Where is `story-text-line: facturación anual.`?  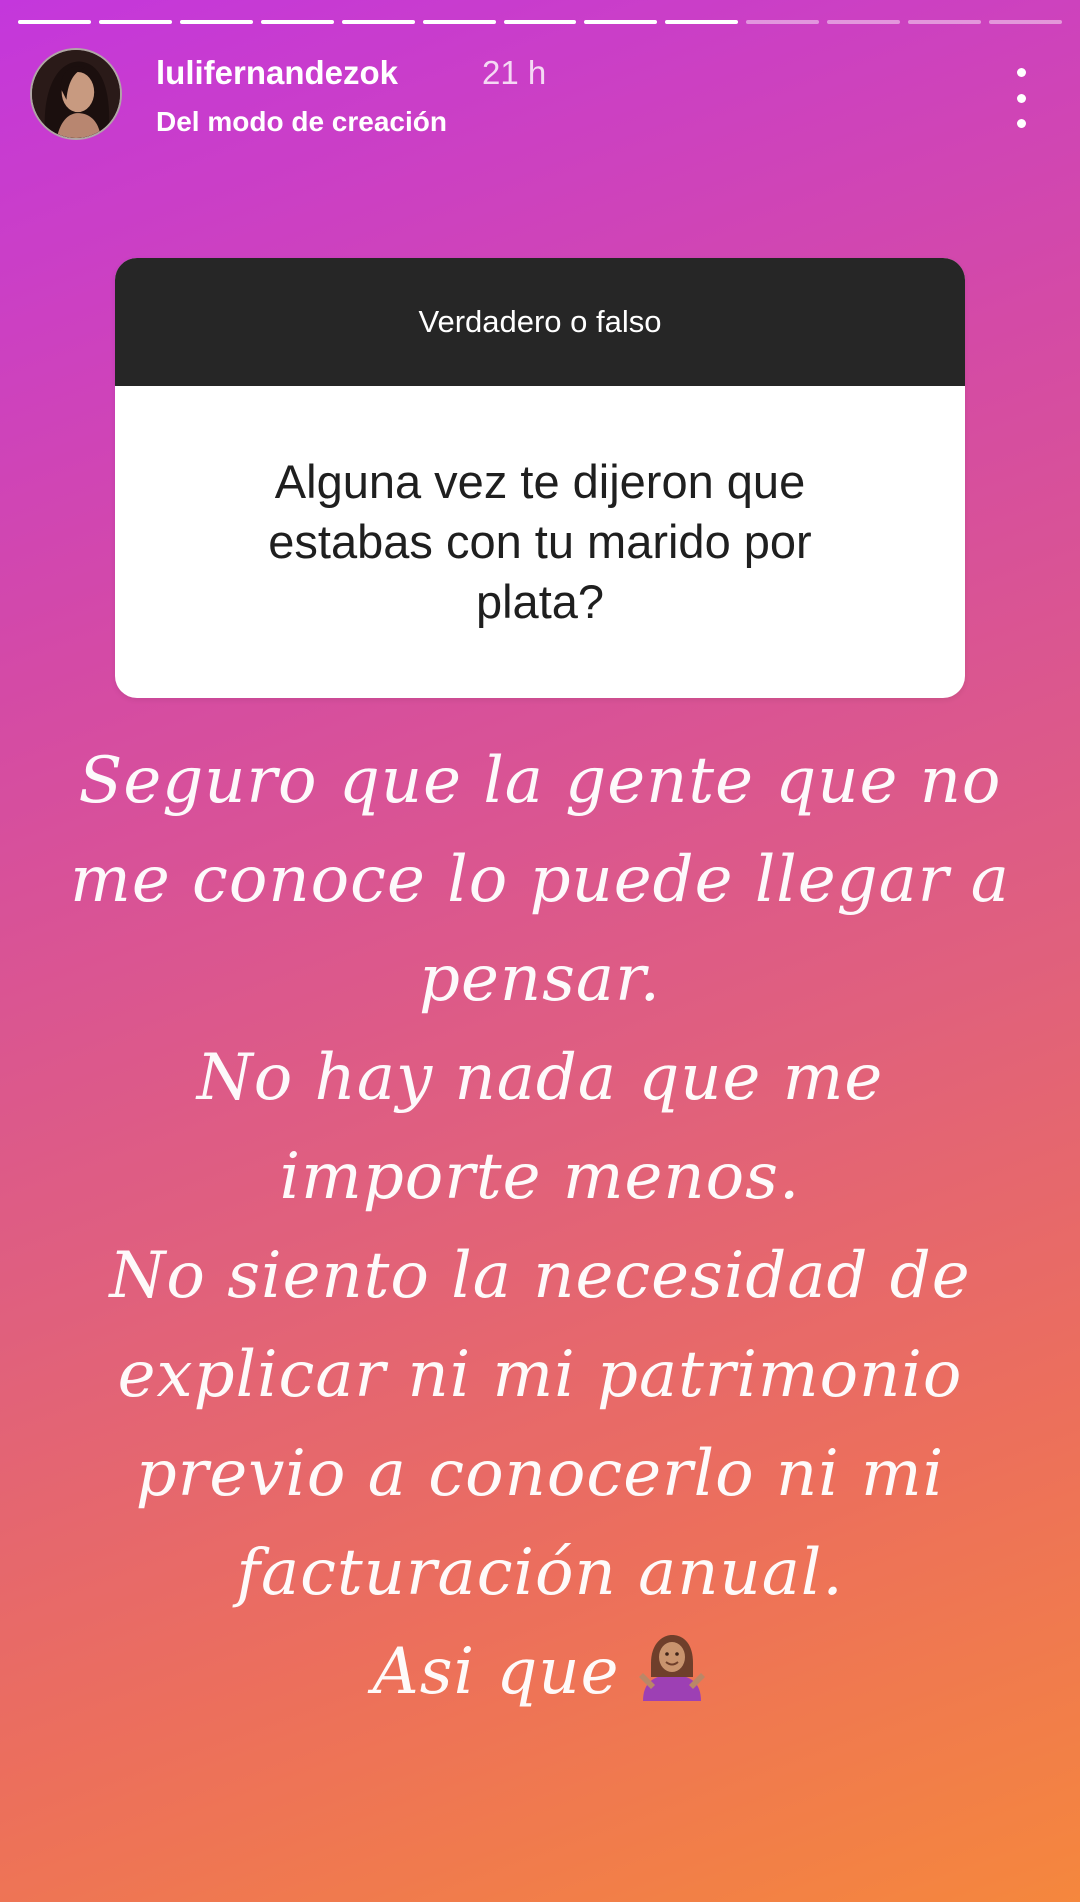 story-text-line: facturación anual. is located at coordinates (540, 1573).